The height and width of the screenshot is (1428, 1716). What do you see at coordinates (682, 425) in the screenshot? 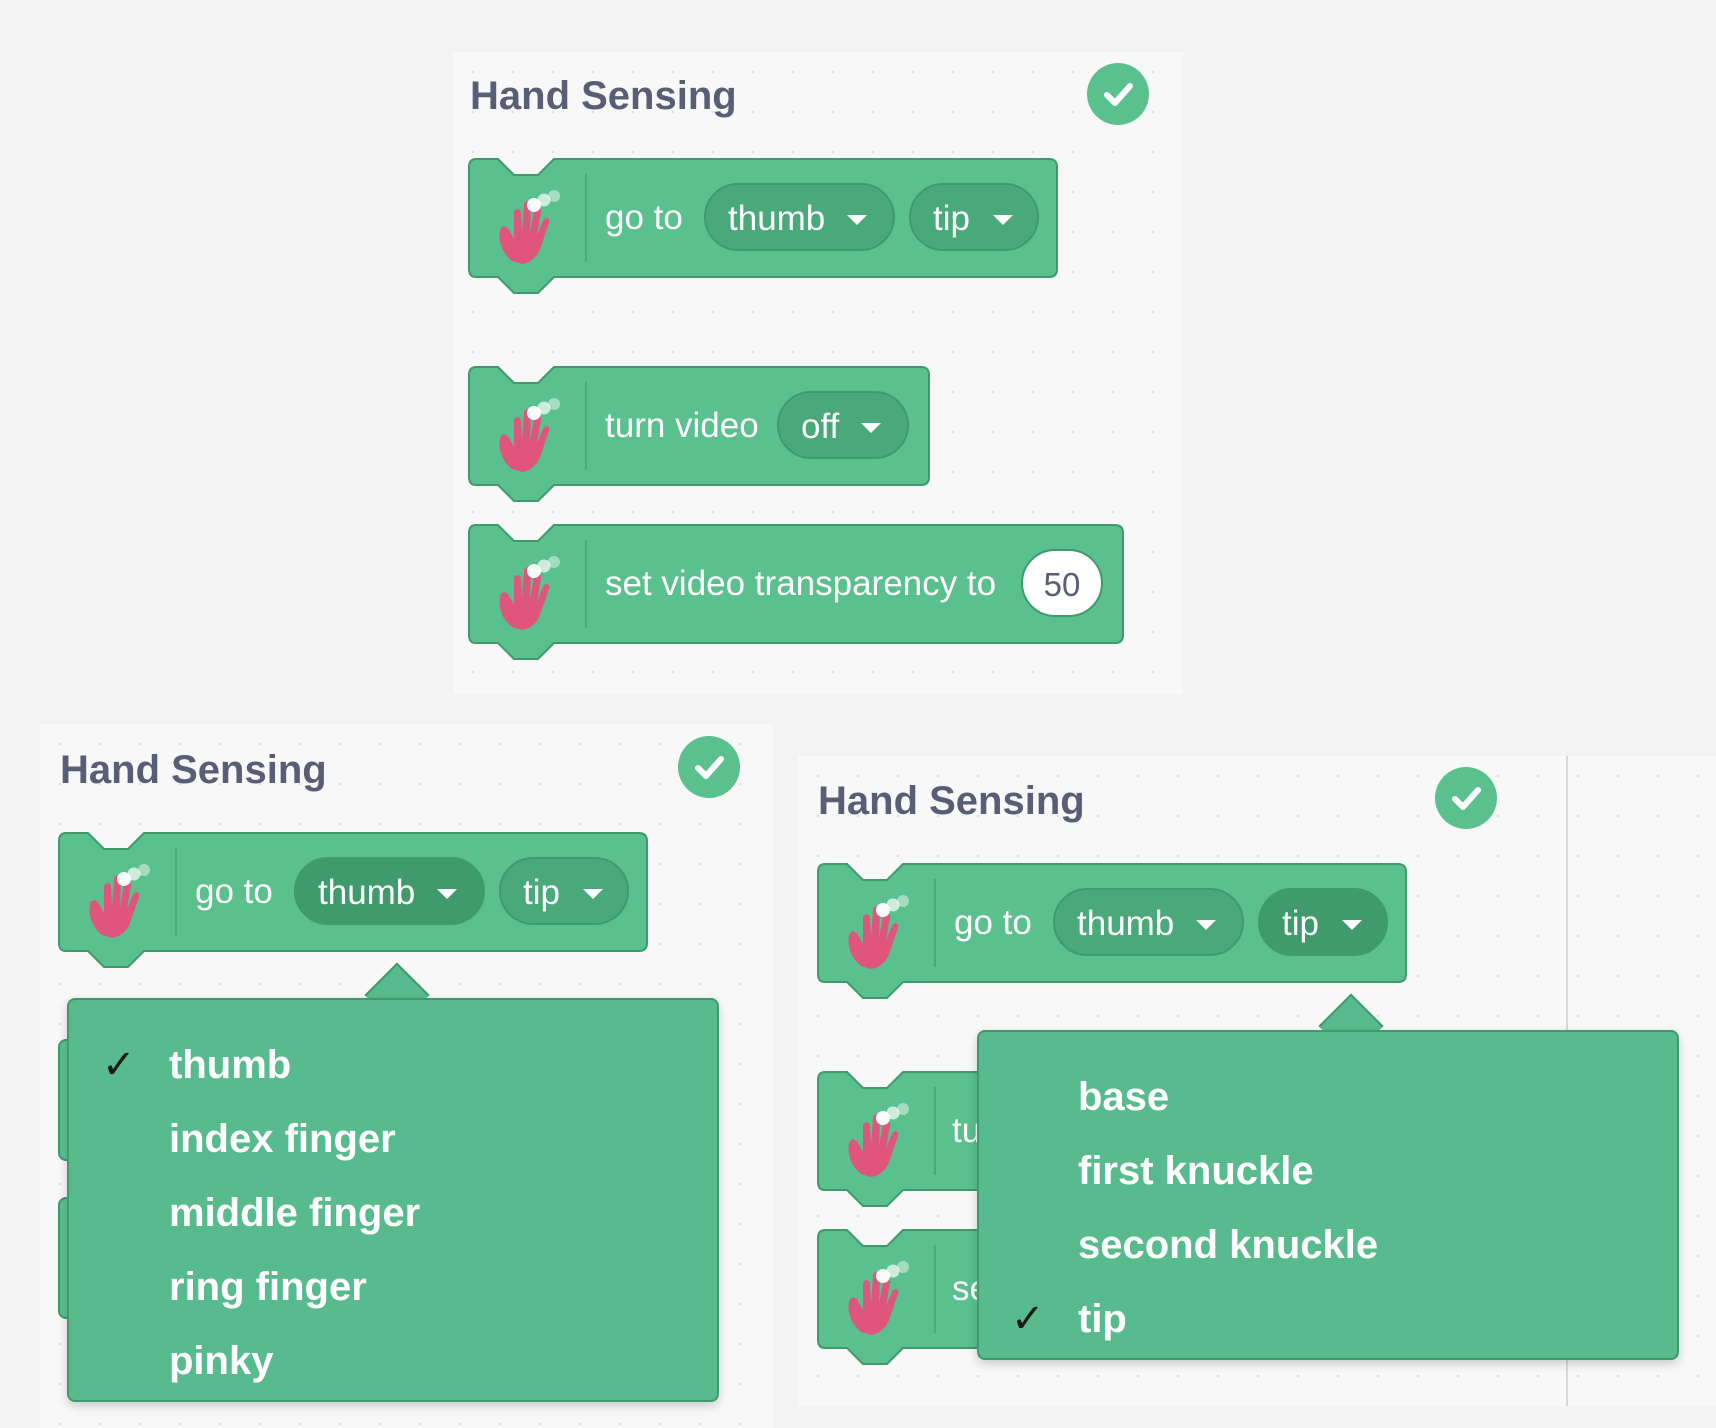
I see `turn-video-label: turn video` at bounding box center [682, 425].